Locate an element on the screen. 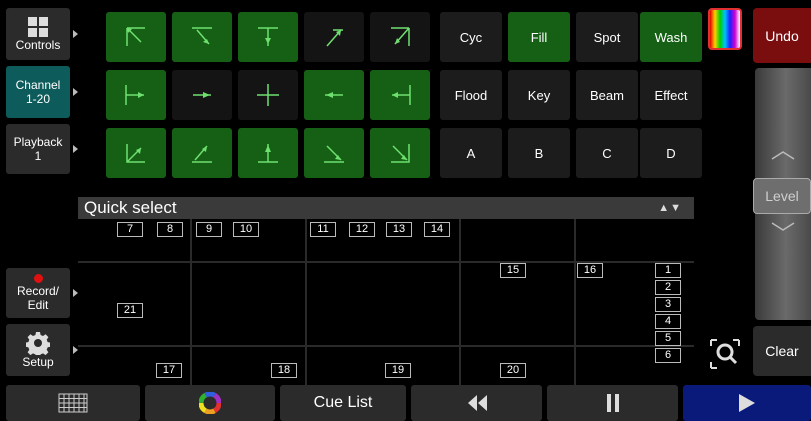 The image size is (811, 421). focus-right-button is located at coordinates (400, 95).